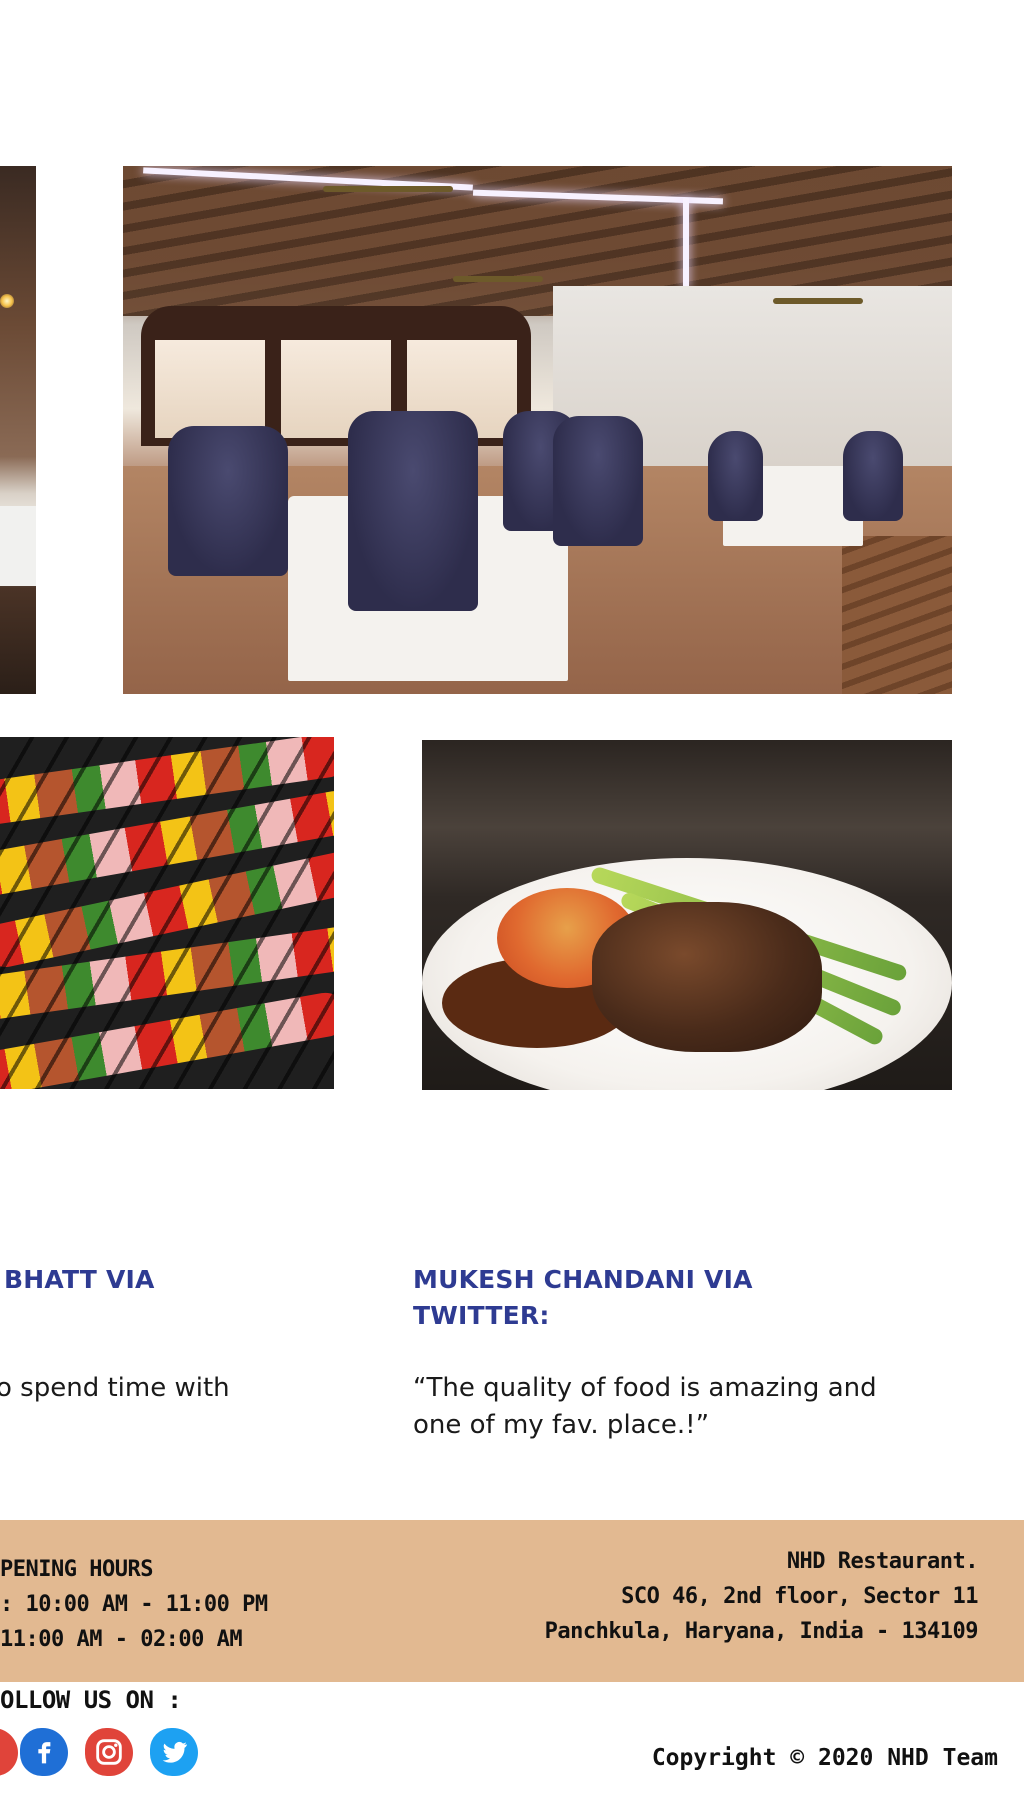  What do you see at coordinates (882, 1561) in the screenshot?
I see `address-name: NHD Restaurant.` at bounding box center [882, 1561].